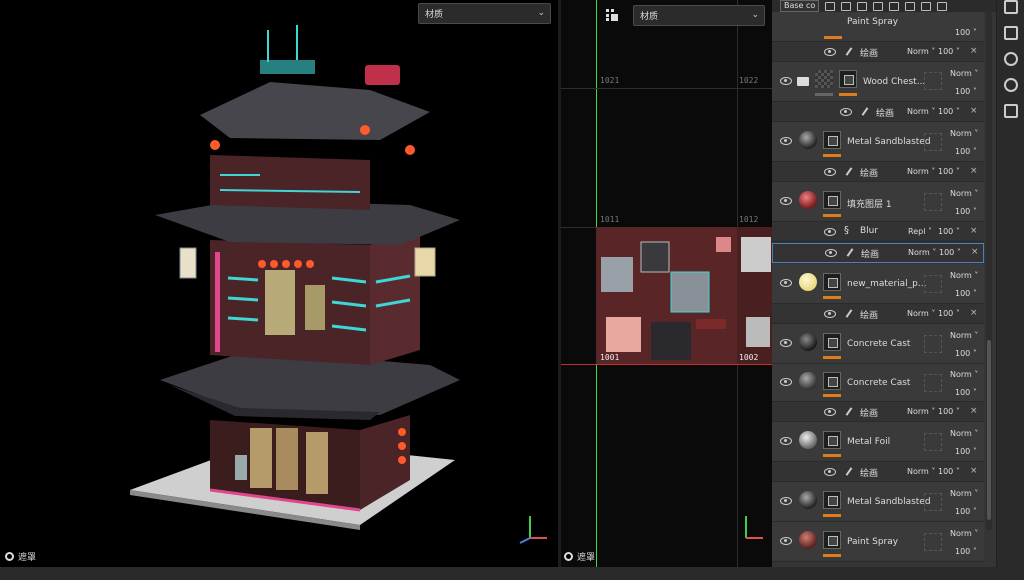 This screenshot has width=1024, height=580. Describe the element at coordinates (846, 6) in the screenshot. I see `add-filter-icon` at that location.